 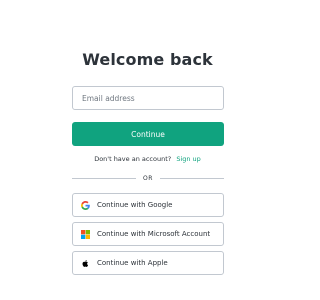 I want to click on continue-button: Continue, so click(x=148, y=134).